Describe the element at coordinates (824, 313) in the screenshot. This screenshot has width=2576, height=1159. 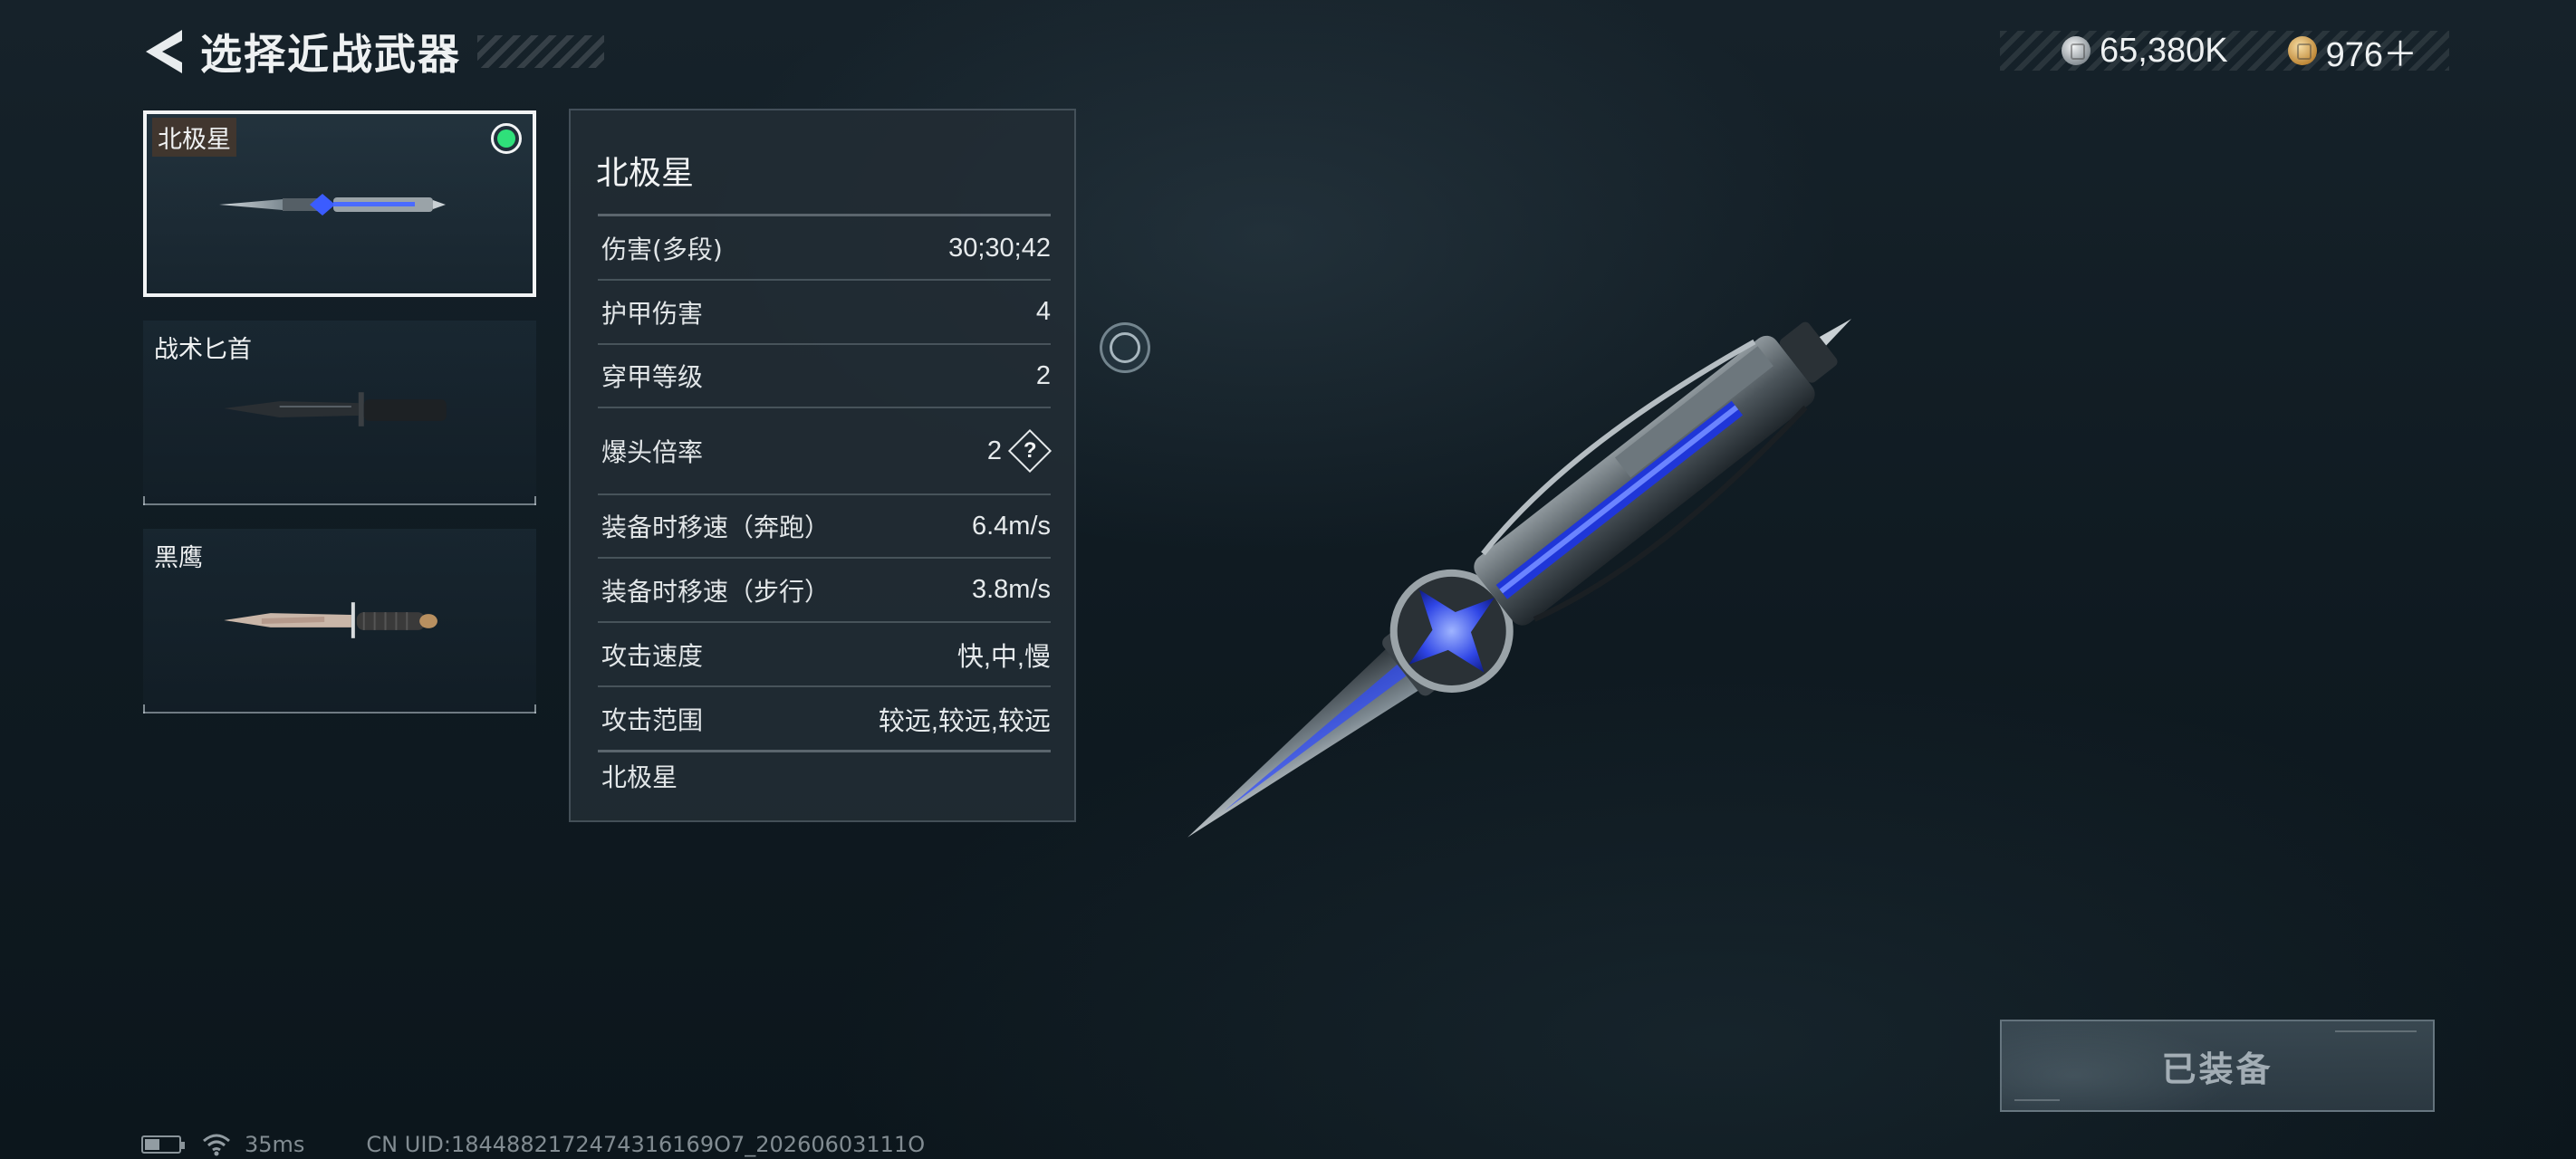
I see `stat-row-armor-damage: 护甲伤害 4` at that location.